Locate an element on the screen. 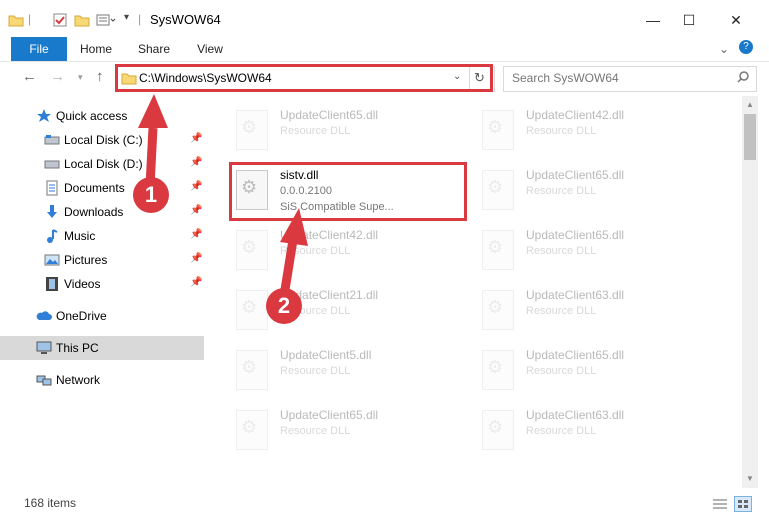 The height and width of the screenshot is (532, 769). details-view-icon is located at coordinates (720, 505).